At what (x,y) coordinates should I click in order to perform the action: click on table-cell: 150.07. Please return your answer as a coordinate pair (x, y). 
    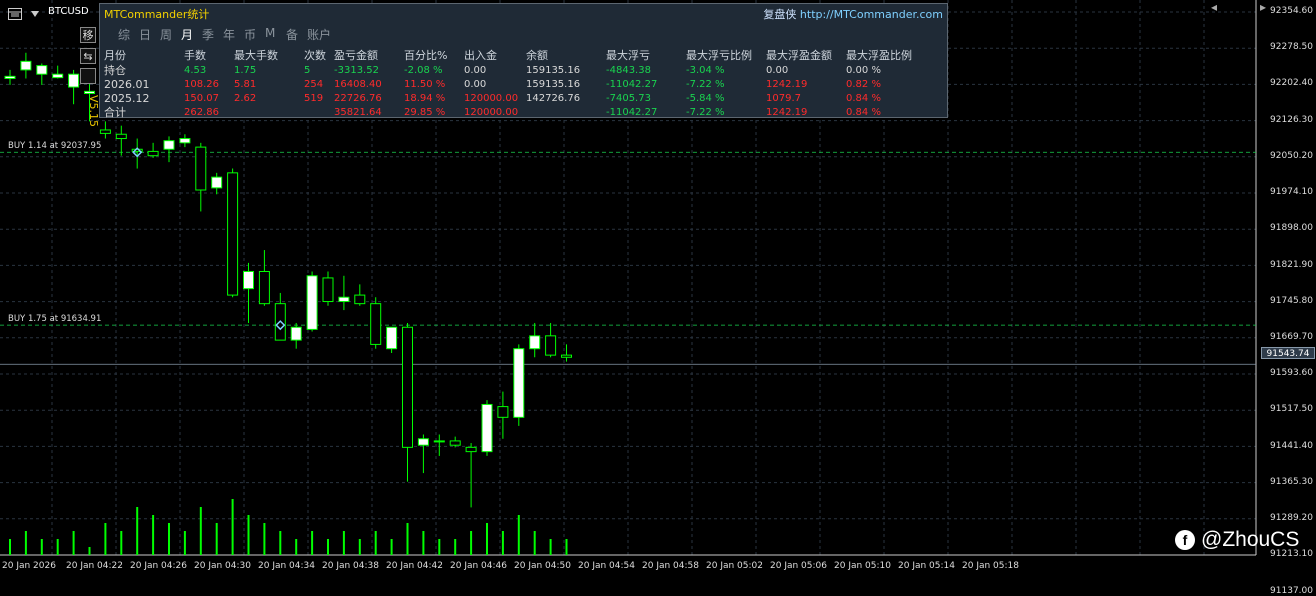
    Looking at the image, I should click on (201, 98).